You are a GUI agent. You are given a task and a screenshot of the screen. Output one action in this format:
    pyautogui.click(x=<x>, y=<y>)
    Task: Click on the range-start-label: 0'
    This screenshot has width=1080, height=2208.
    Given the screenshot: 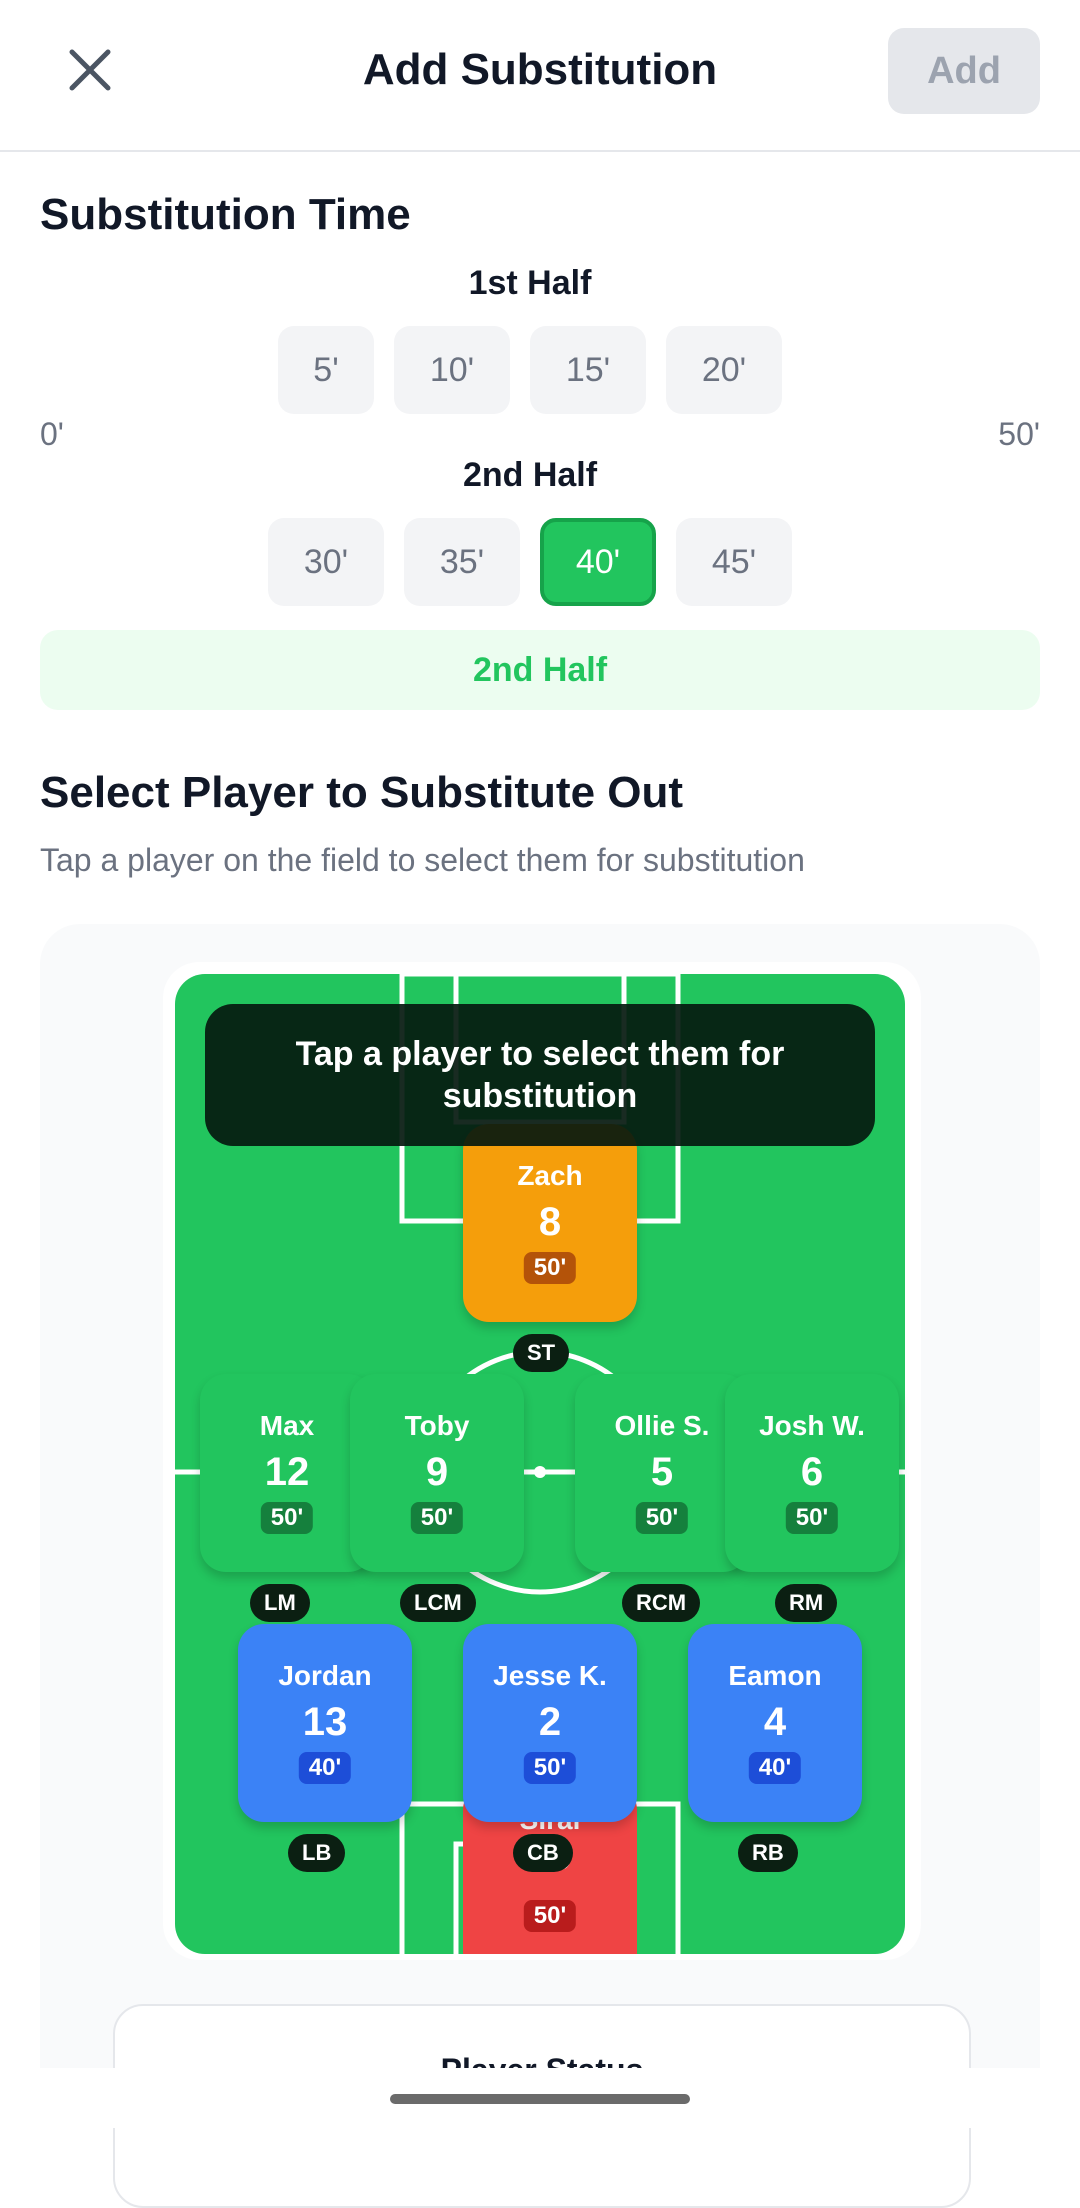 What is the action you would take?
    pyautogui.click(x=52, y=434)
    